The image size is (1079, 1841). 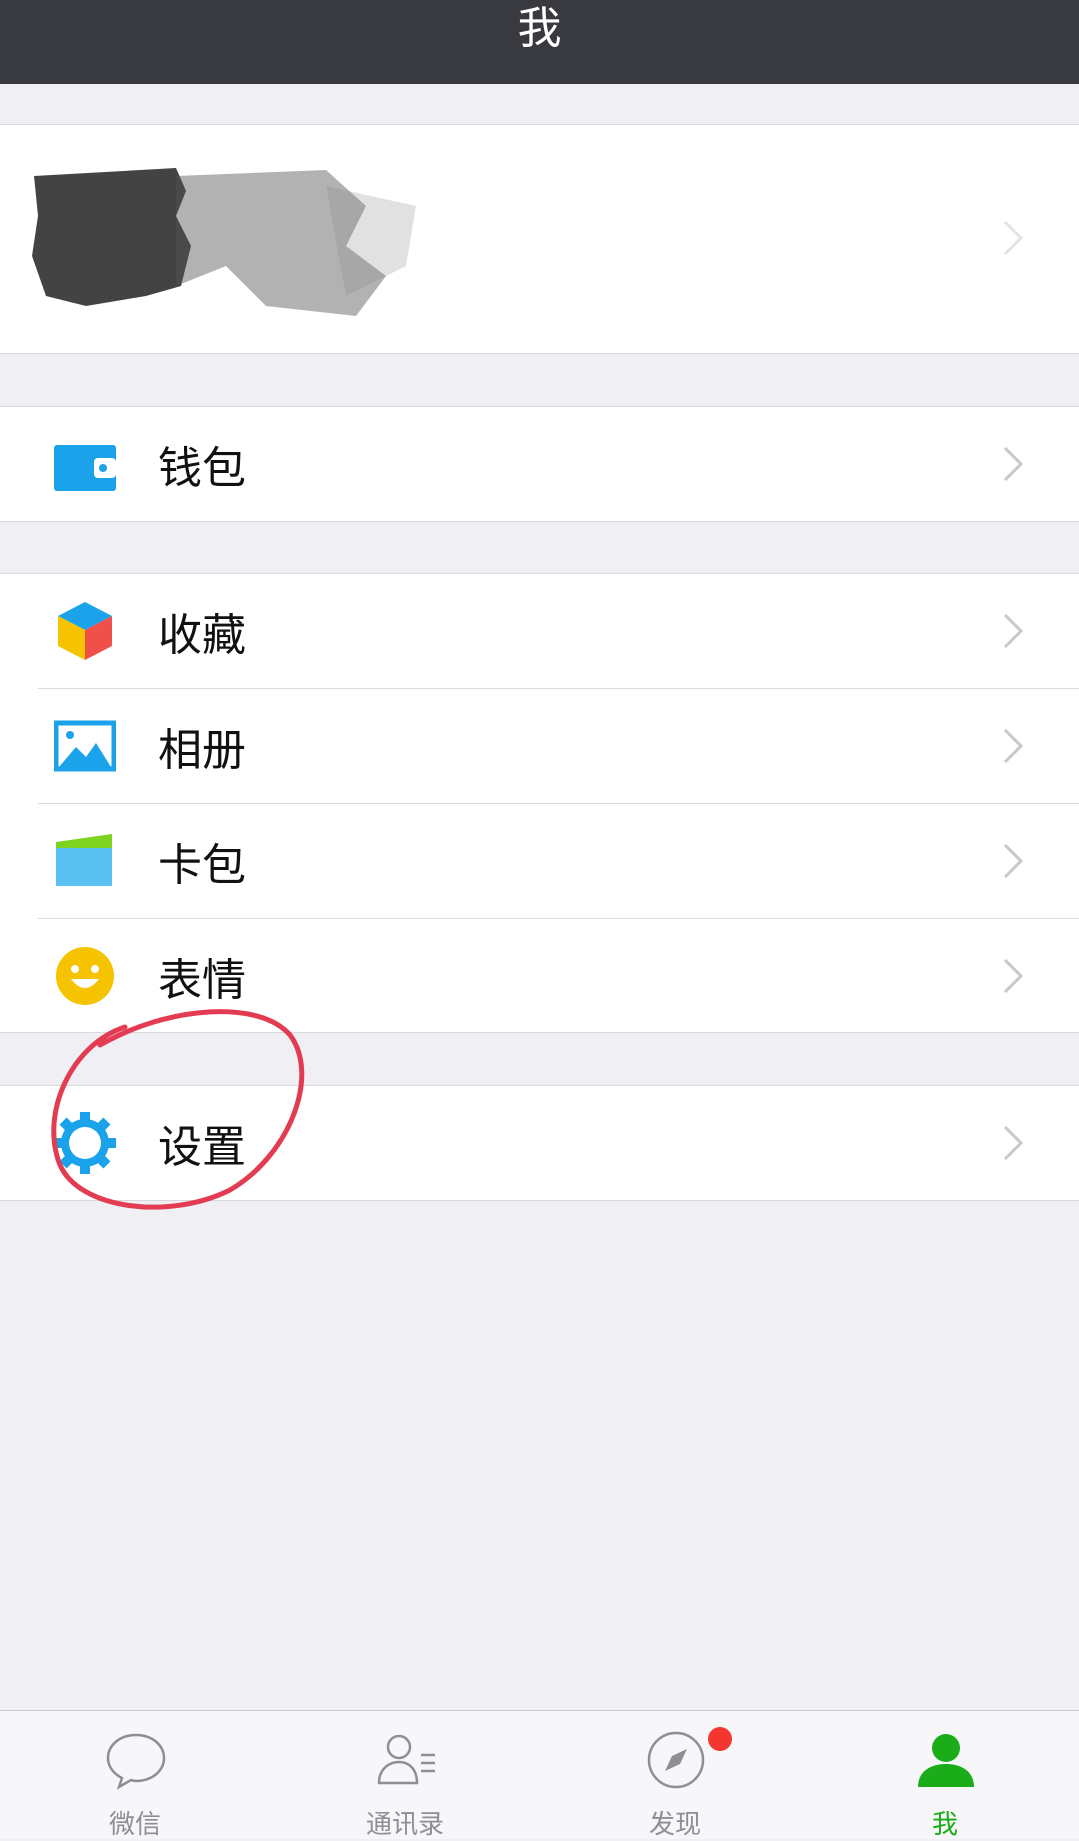 I want to click on tab-label: 微信, so click(x=134, y=1825).